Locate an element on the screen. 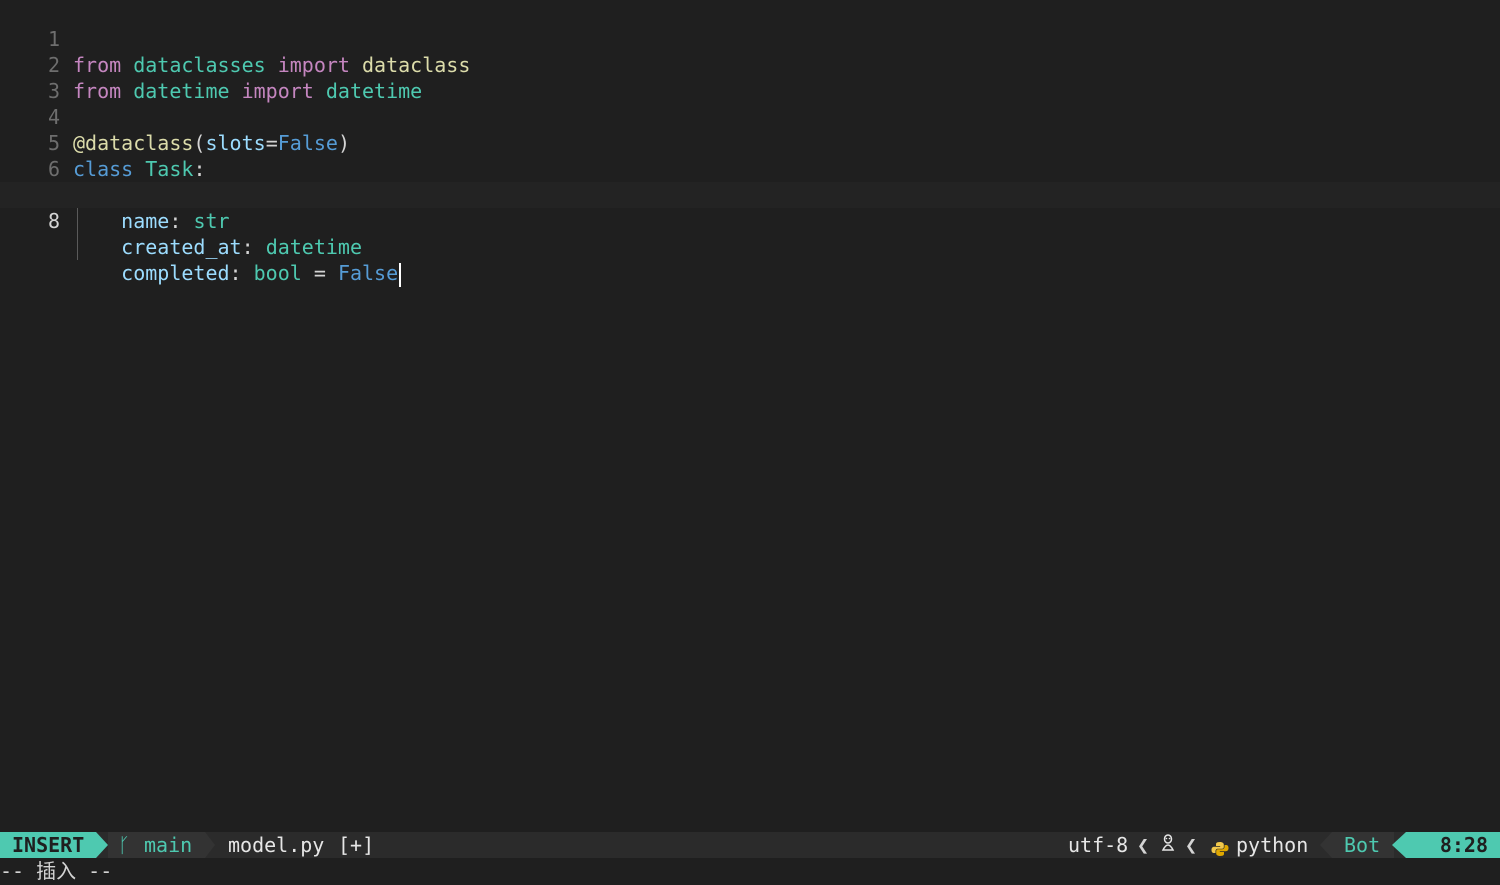 The image size is (1500, 885). position-separator is located at coordinates (1399, 845).